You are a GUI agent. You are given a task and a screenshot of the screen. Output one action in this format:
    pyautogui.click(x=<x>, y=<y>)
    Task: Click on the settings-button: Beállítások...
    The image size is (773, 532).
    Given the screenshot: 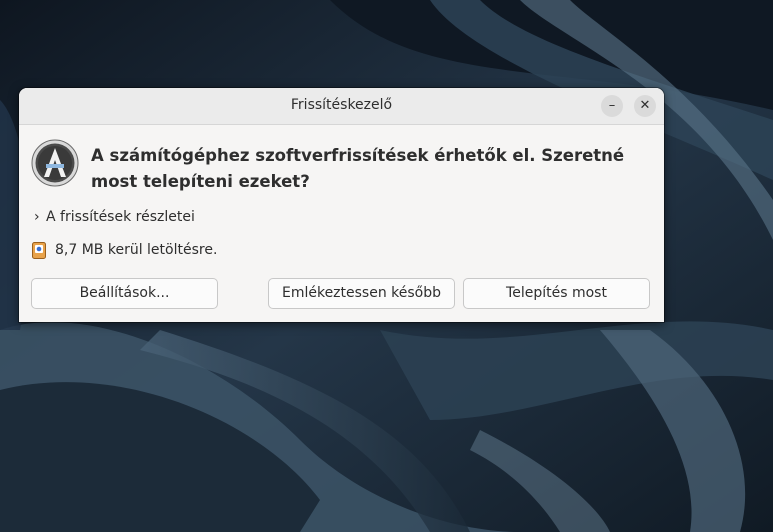 What is the action you would take?
    pyautogui.click(x=124, y=293)
    